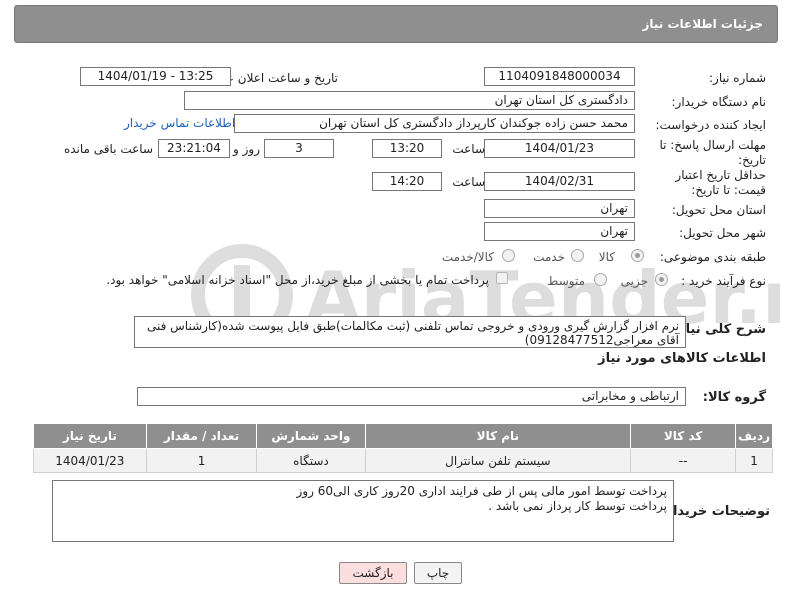 The width and height of the screenshot is (788, 598). Describe the element at coordinates (508, 255) in the screenshot. I see `category-radio-goods-service` at that location.